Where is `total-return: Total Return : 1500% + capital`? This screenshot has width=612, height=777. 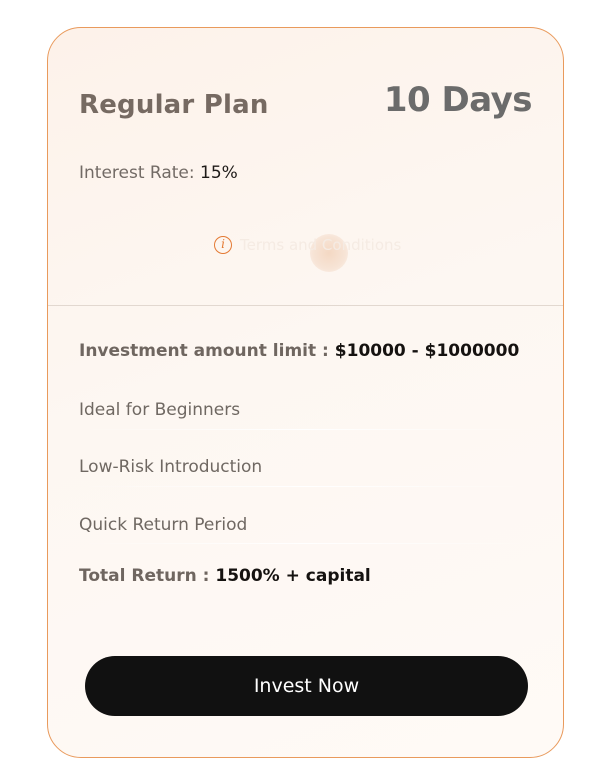
total-return: Total Return : 1500% + capital is located at coordinates (225, 576).